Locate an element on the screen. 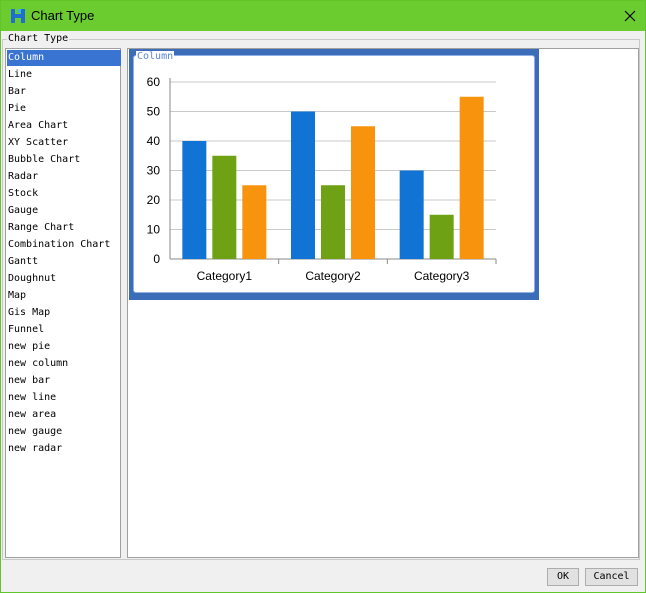 The image size is (646, 593). x-tick-label: Category2 is located at coordinates (333, 276).